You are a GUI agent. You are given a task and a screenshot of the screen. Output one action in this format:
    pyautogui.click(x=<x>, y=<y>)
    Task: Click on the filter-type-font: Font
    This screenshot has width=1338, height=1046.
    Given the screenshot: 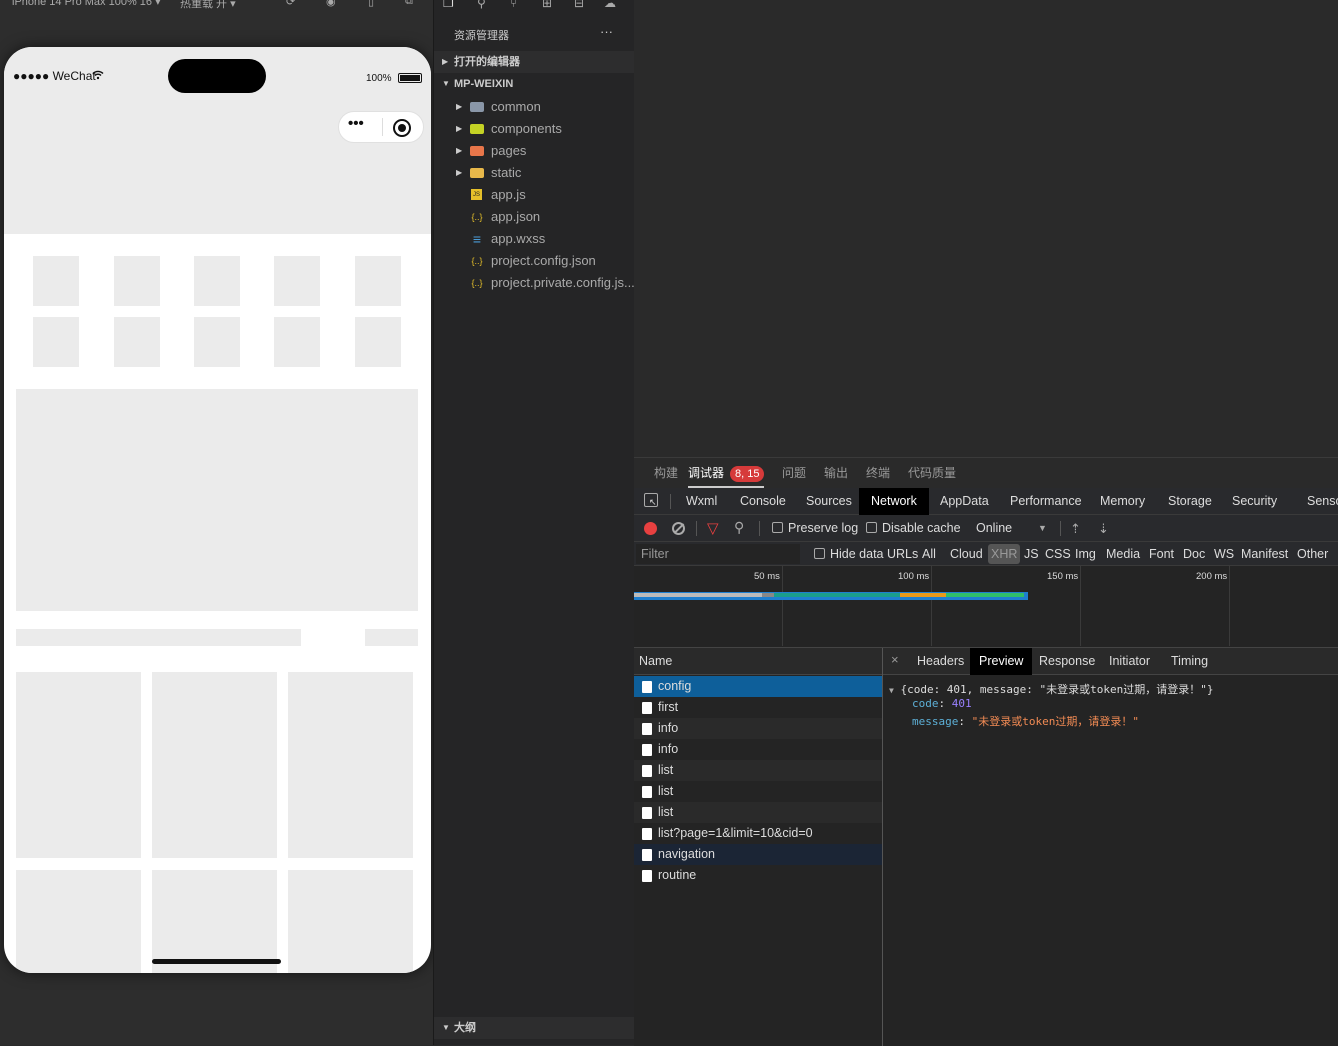 What is the action you would take?
    pyautogui.click(x=1161, y=554)
    